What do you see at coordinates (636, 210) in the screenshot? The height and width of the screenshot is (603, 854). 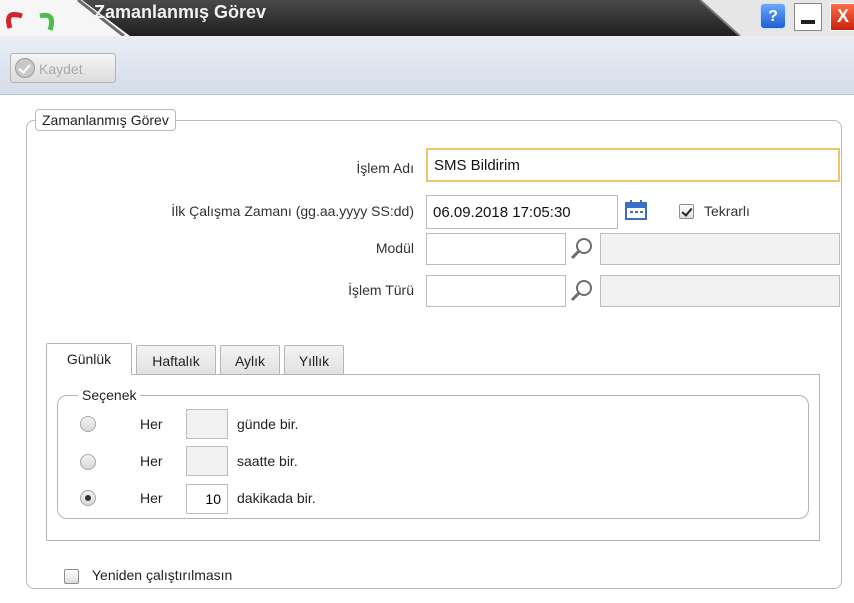 I see `calendar-icon` at bounding box center [636, 210].